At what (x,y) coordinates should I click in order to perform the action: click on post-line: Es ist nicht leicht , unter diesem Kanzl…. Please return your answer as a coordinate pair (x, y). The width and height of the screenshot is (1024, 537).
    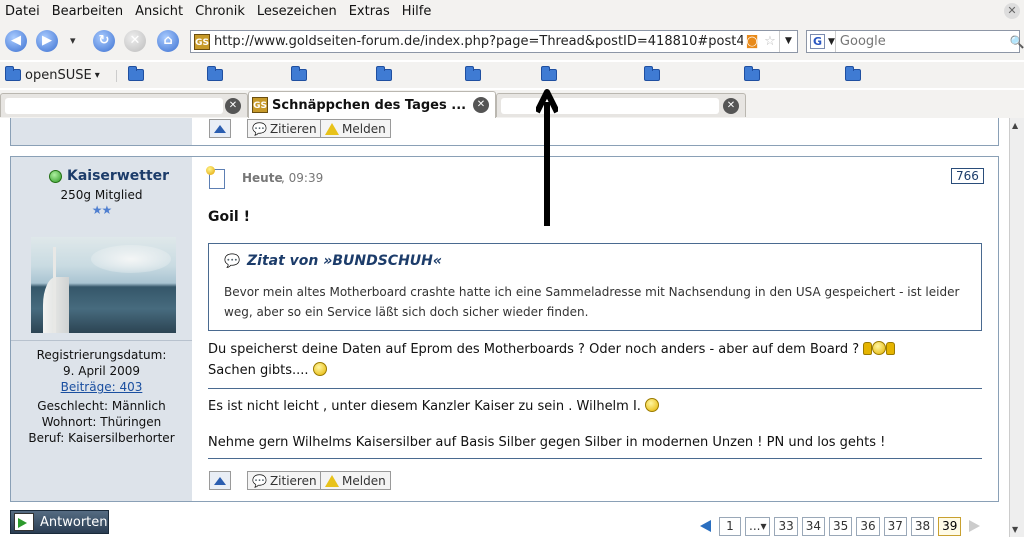
    Looking at the image, I should click on (434, 406).